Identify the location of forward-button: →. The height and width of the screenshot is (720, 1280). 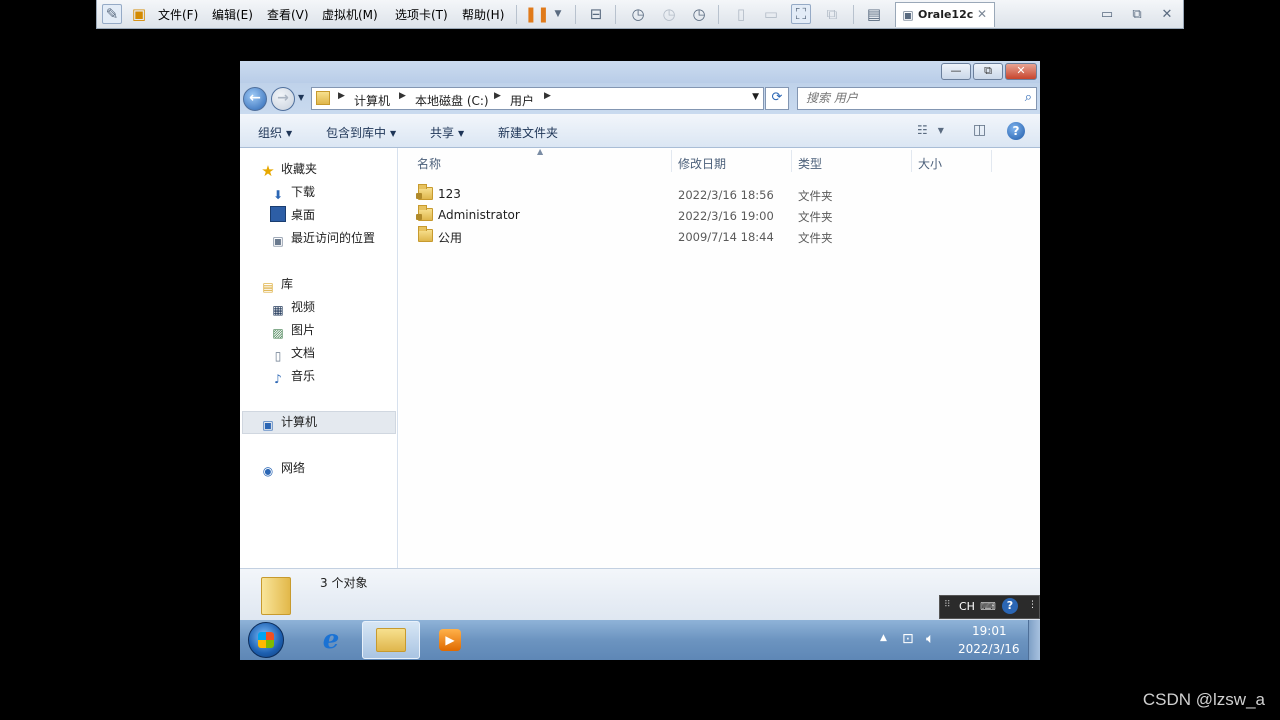
(283, 99).